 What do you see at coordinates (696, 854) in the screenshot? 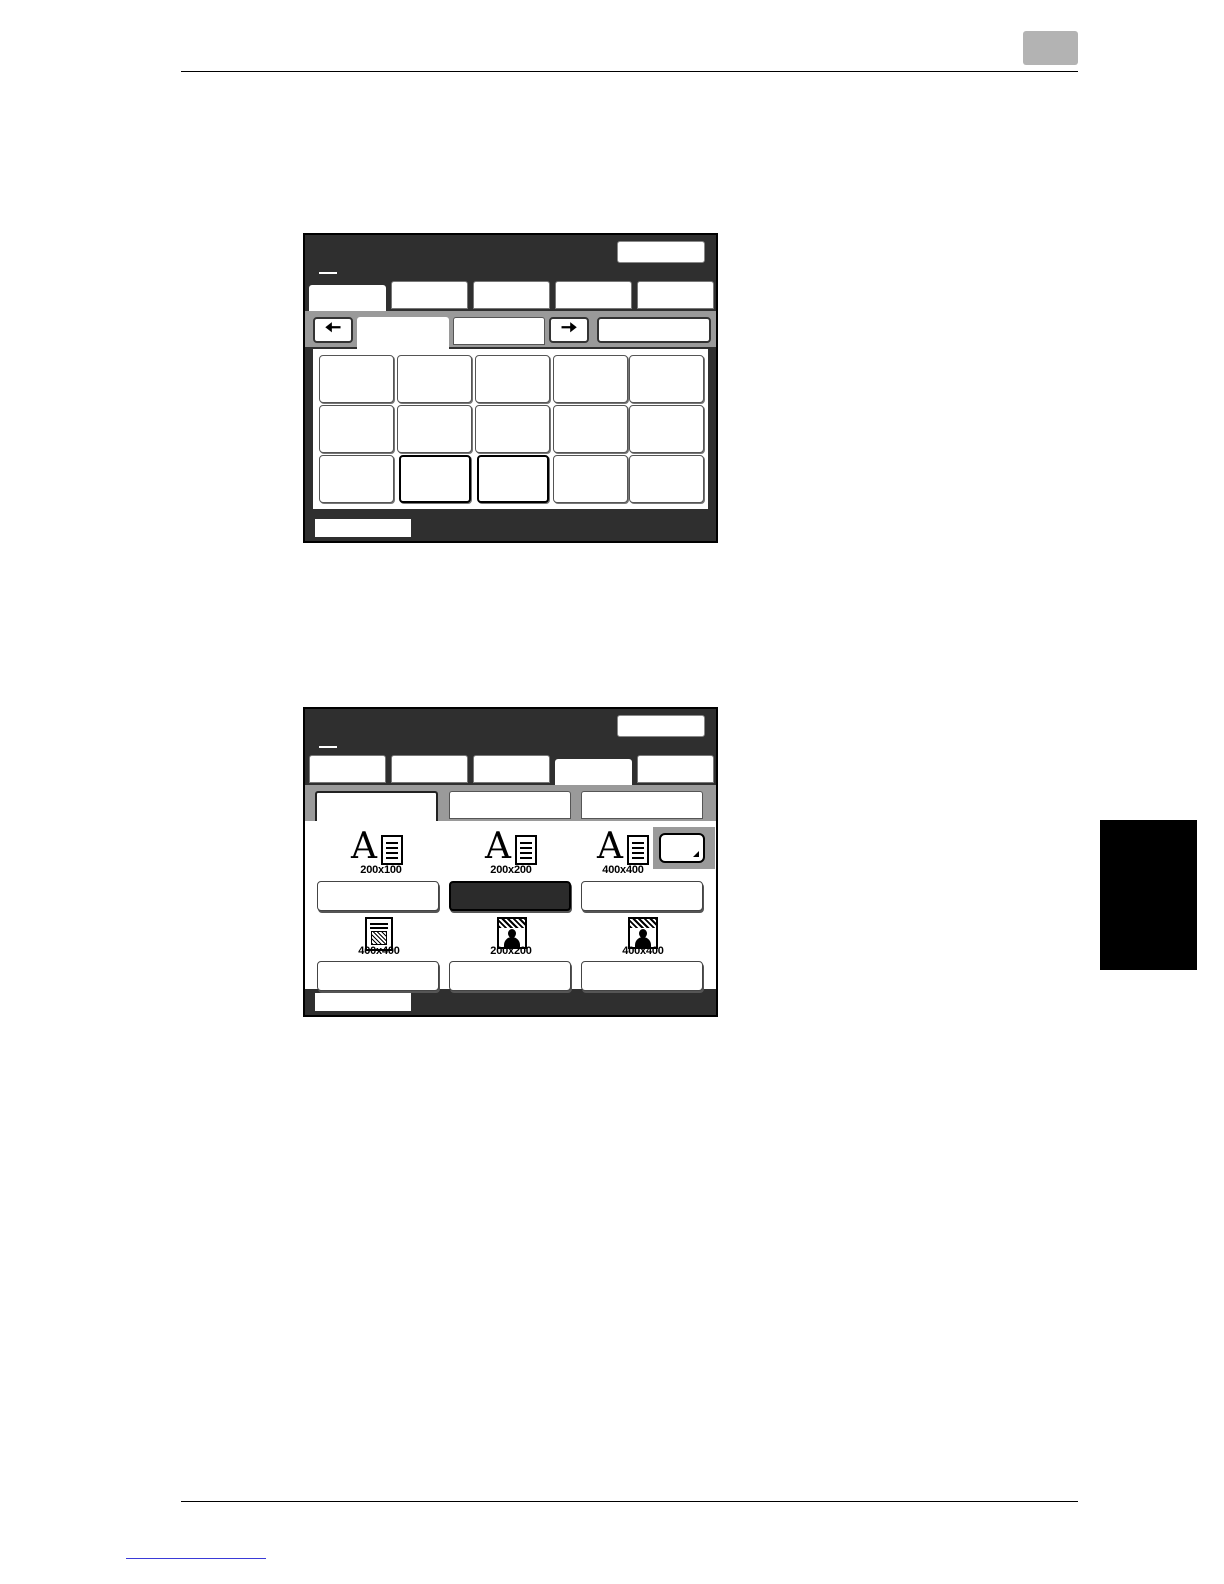
I see `corner-triangle-icon` at bounding box center [696, 854].